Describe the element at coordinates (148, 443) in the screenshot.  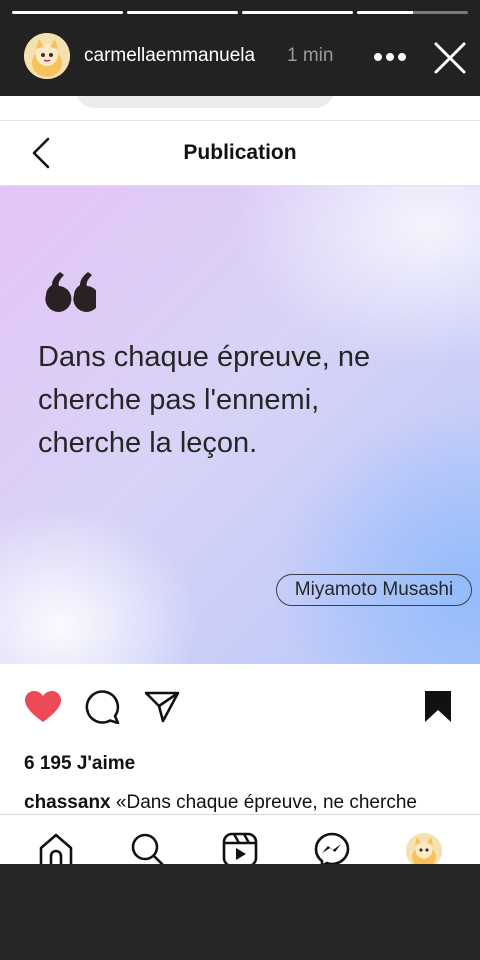
I see `quote-line: cherche la leçon.` at that location.